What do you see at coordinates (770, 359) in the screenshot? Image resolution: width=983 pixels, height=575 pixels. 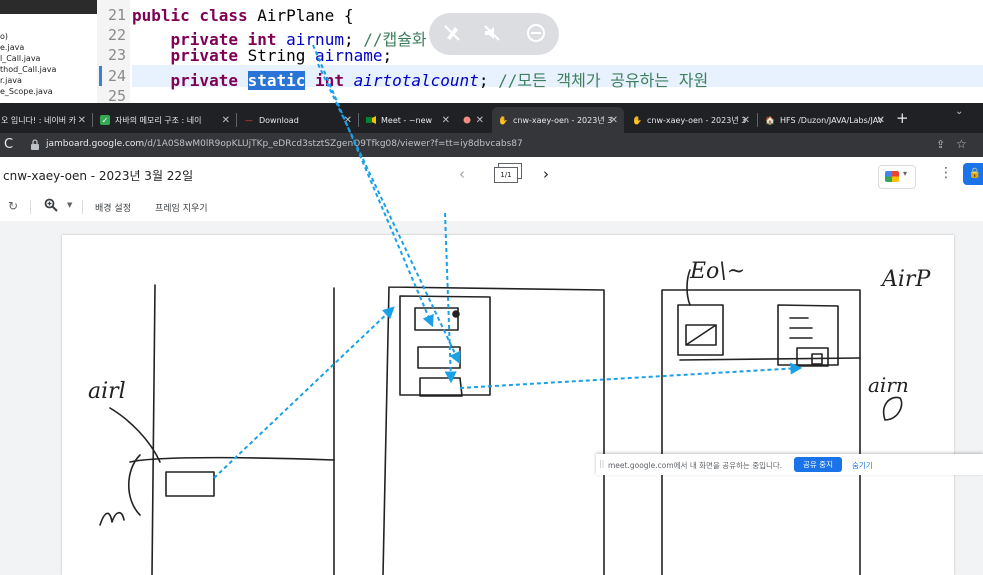 I see `method-area-divider` at bounding box center [770, 359].